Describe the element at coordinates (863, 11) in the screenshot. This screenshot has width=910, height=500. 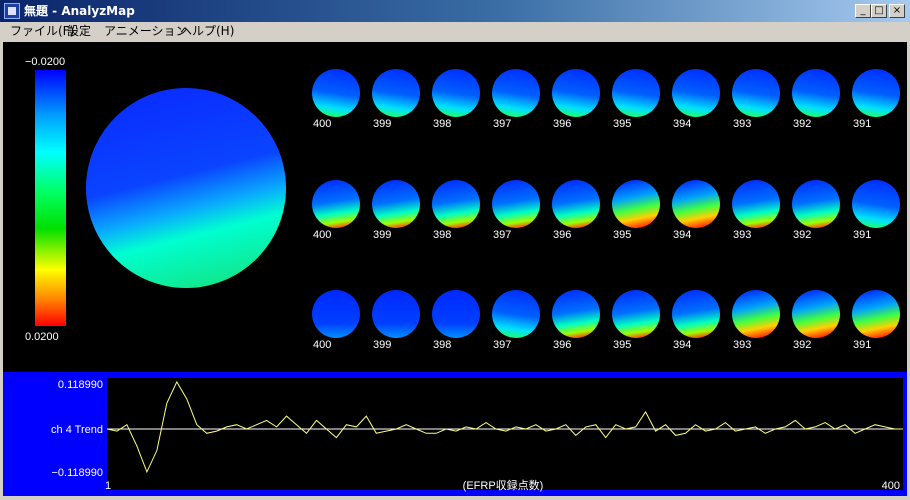
I see `minimize-button: _` at that location.